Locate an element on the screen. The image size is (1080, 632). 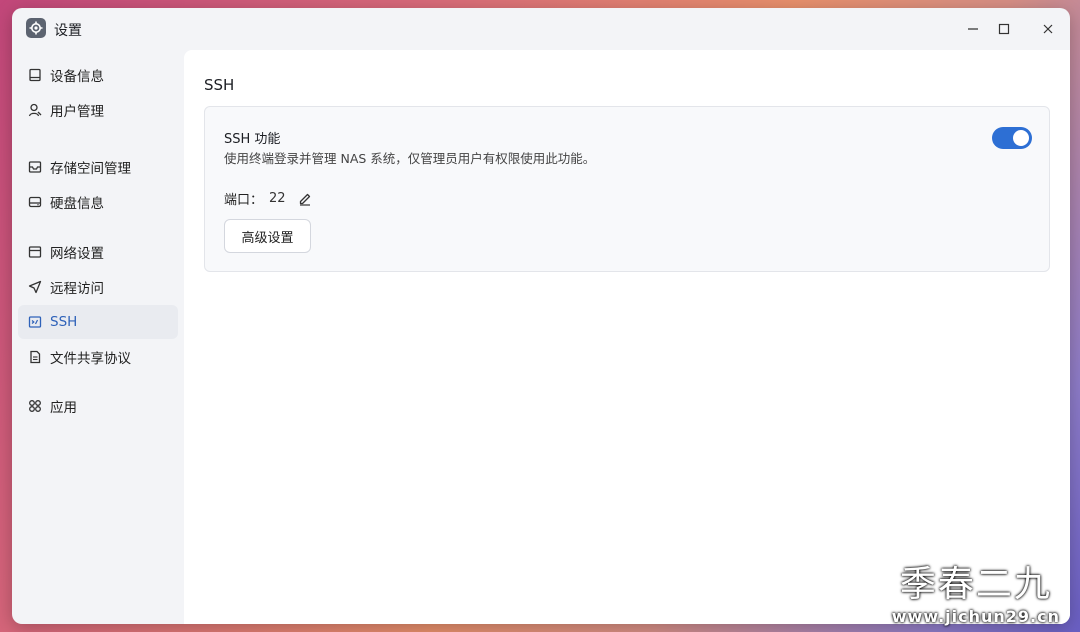
page-title: SSH is located at coordinates (219, 85).